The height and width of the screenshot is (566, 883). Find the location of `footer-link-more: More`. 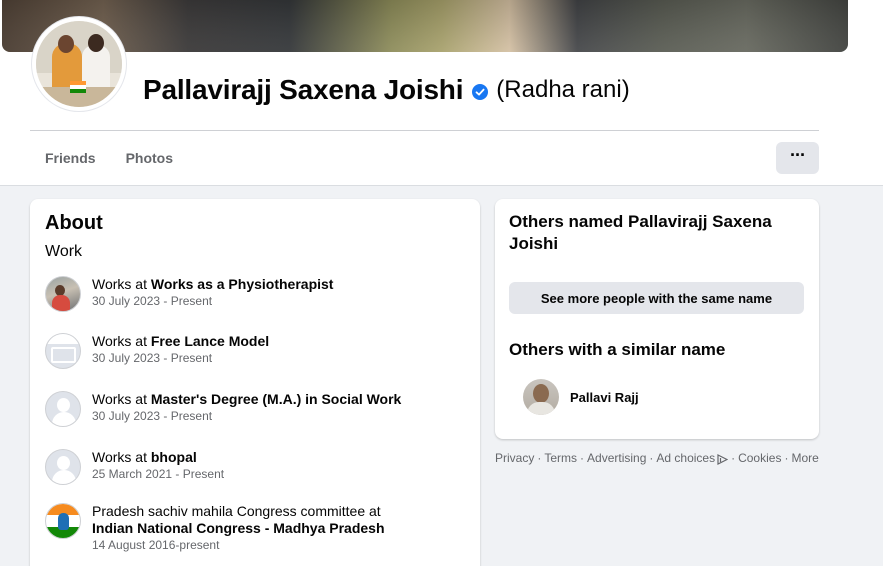

footer-link-more: More is located at coordinates (804, 458).